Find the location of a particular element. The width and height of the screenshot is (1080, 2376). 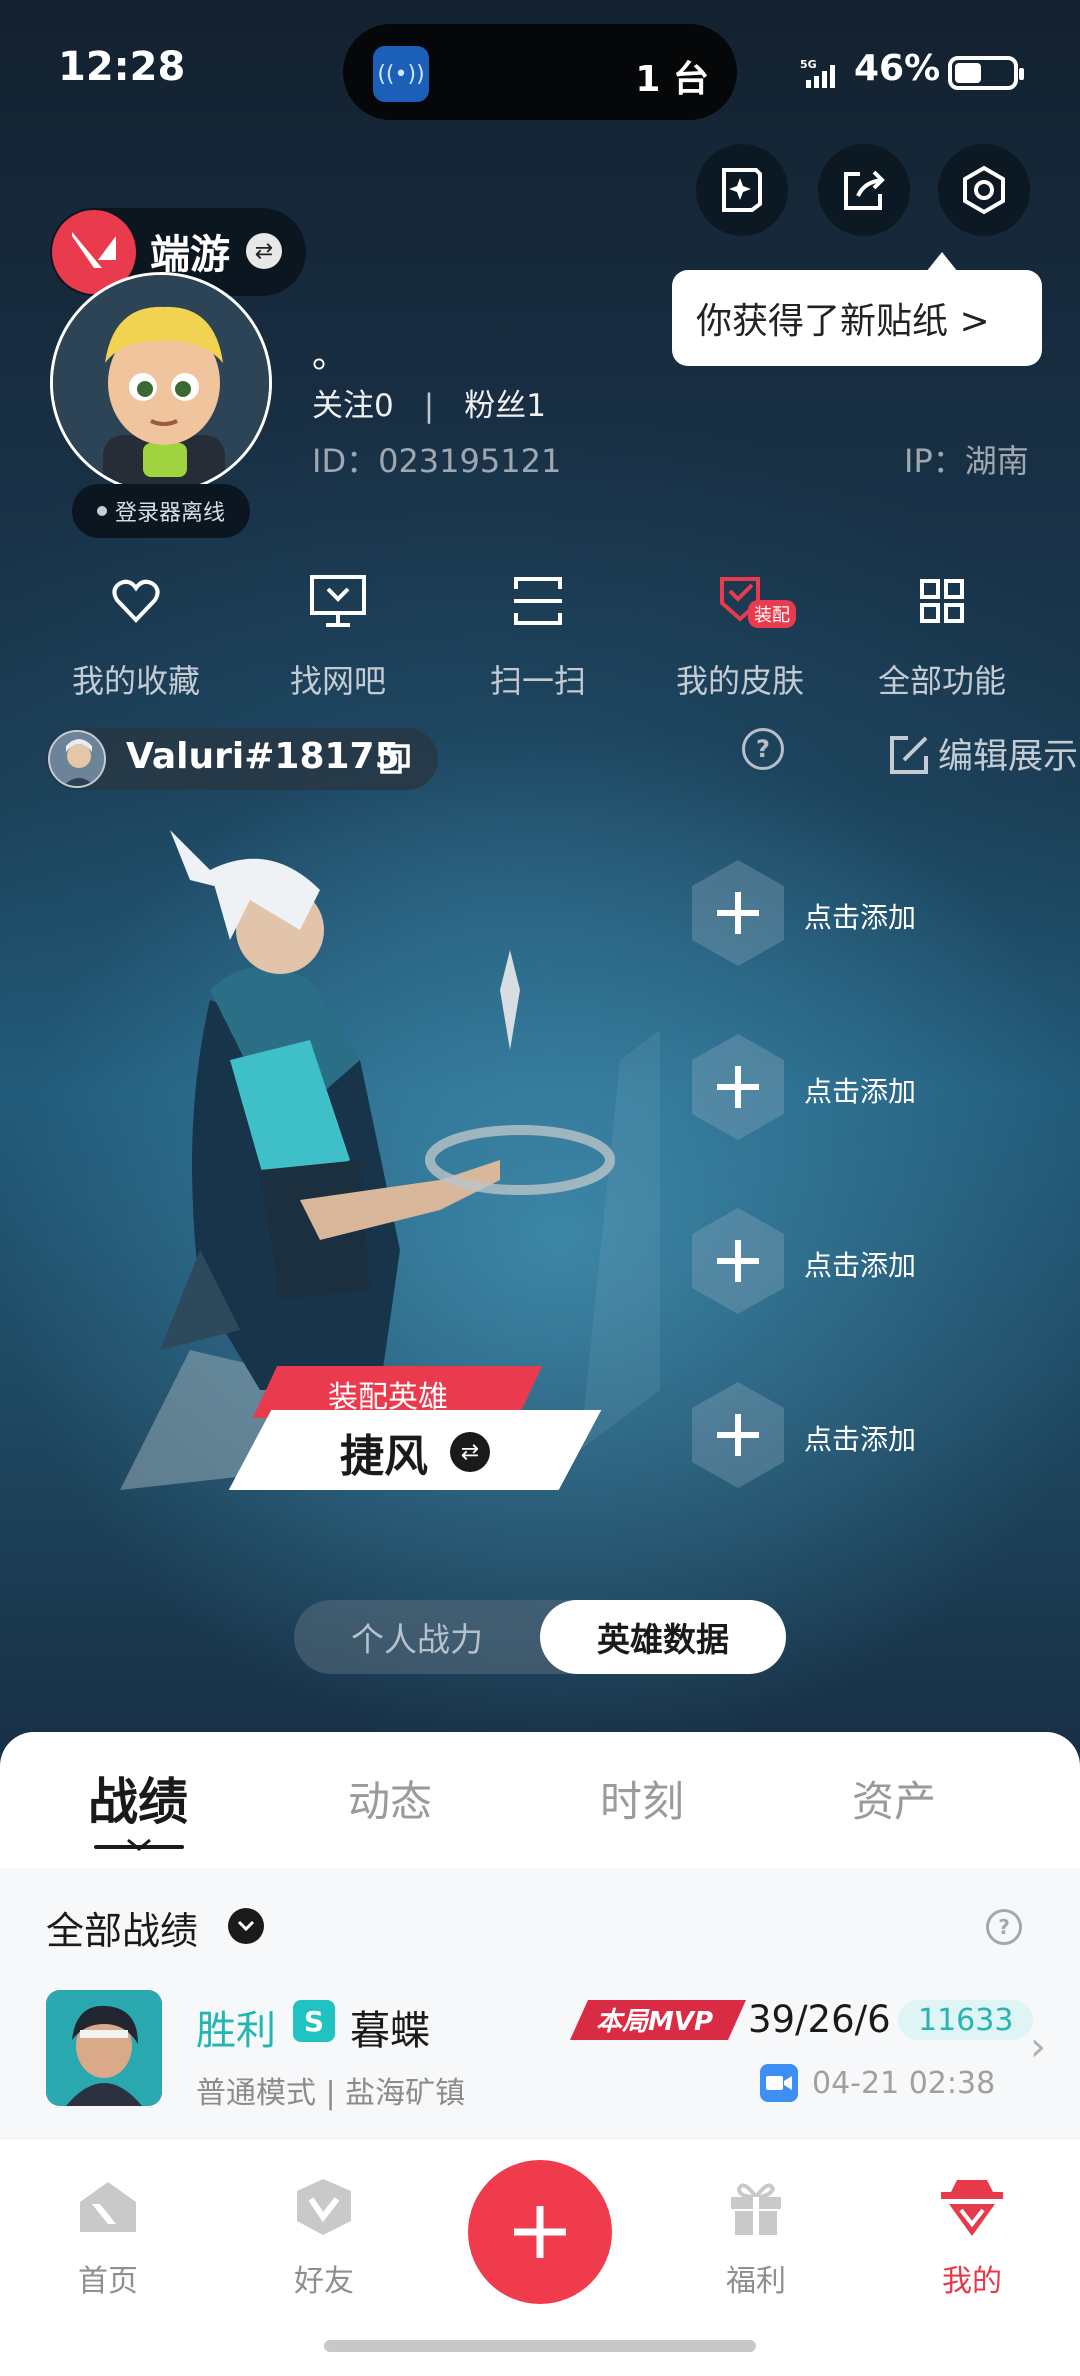

record-filter: 全部战绩 is located at coordinates (122, 1927).